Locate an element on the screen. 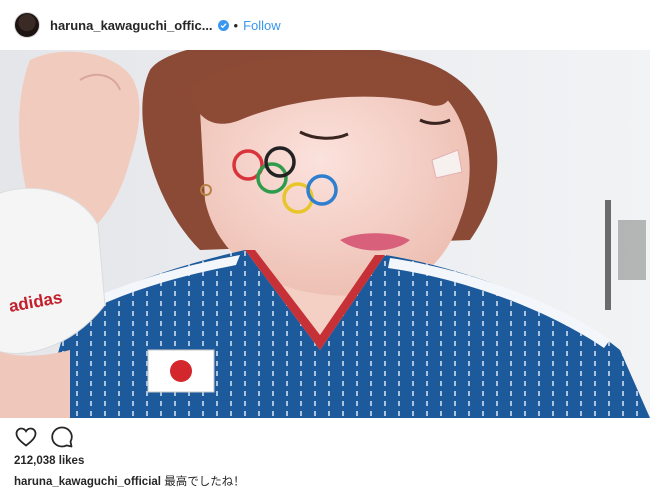  comment-bubble-icon is located at coordinates (62, 437).